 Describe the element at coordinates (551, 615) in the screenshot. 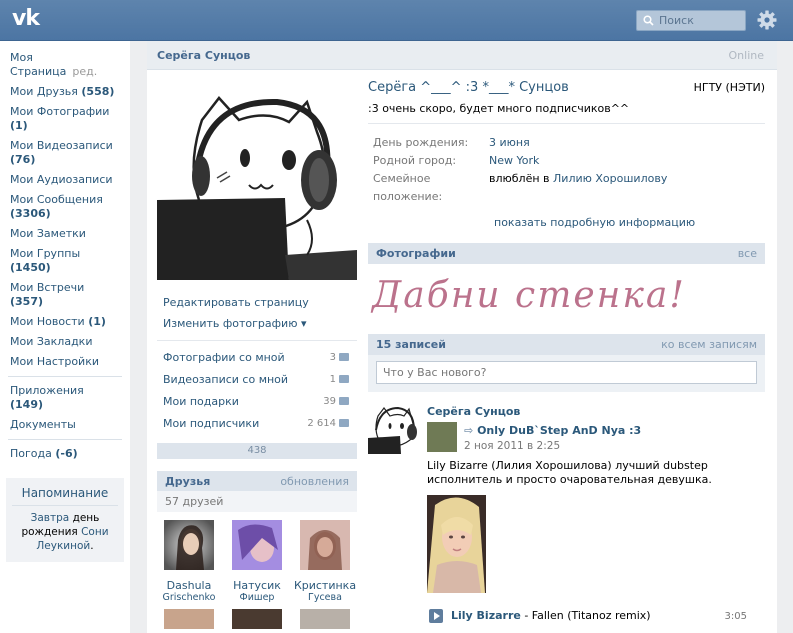

I see `audio-title: Lily Bizarre - Fallen (Titanoz remix)` at that location.